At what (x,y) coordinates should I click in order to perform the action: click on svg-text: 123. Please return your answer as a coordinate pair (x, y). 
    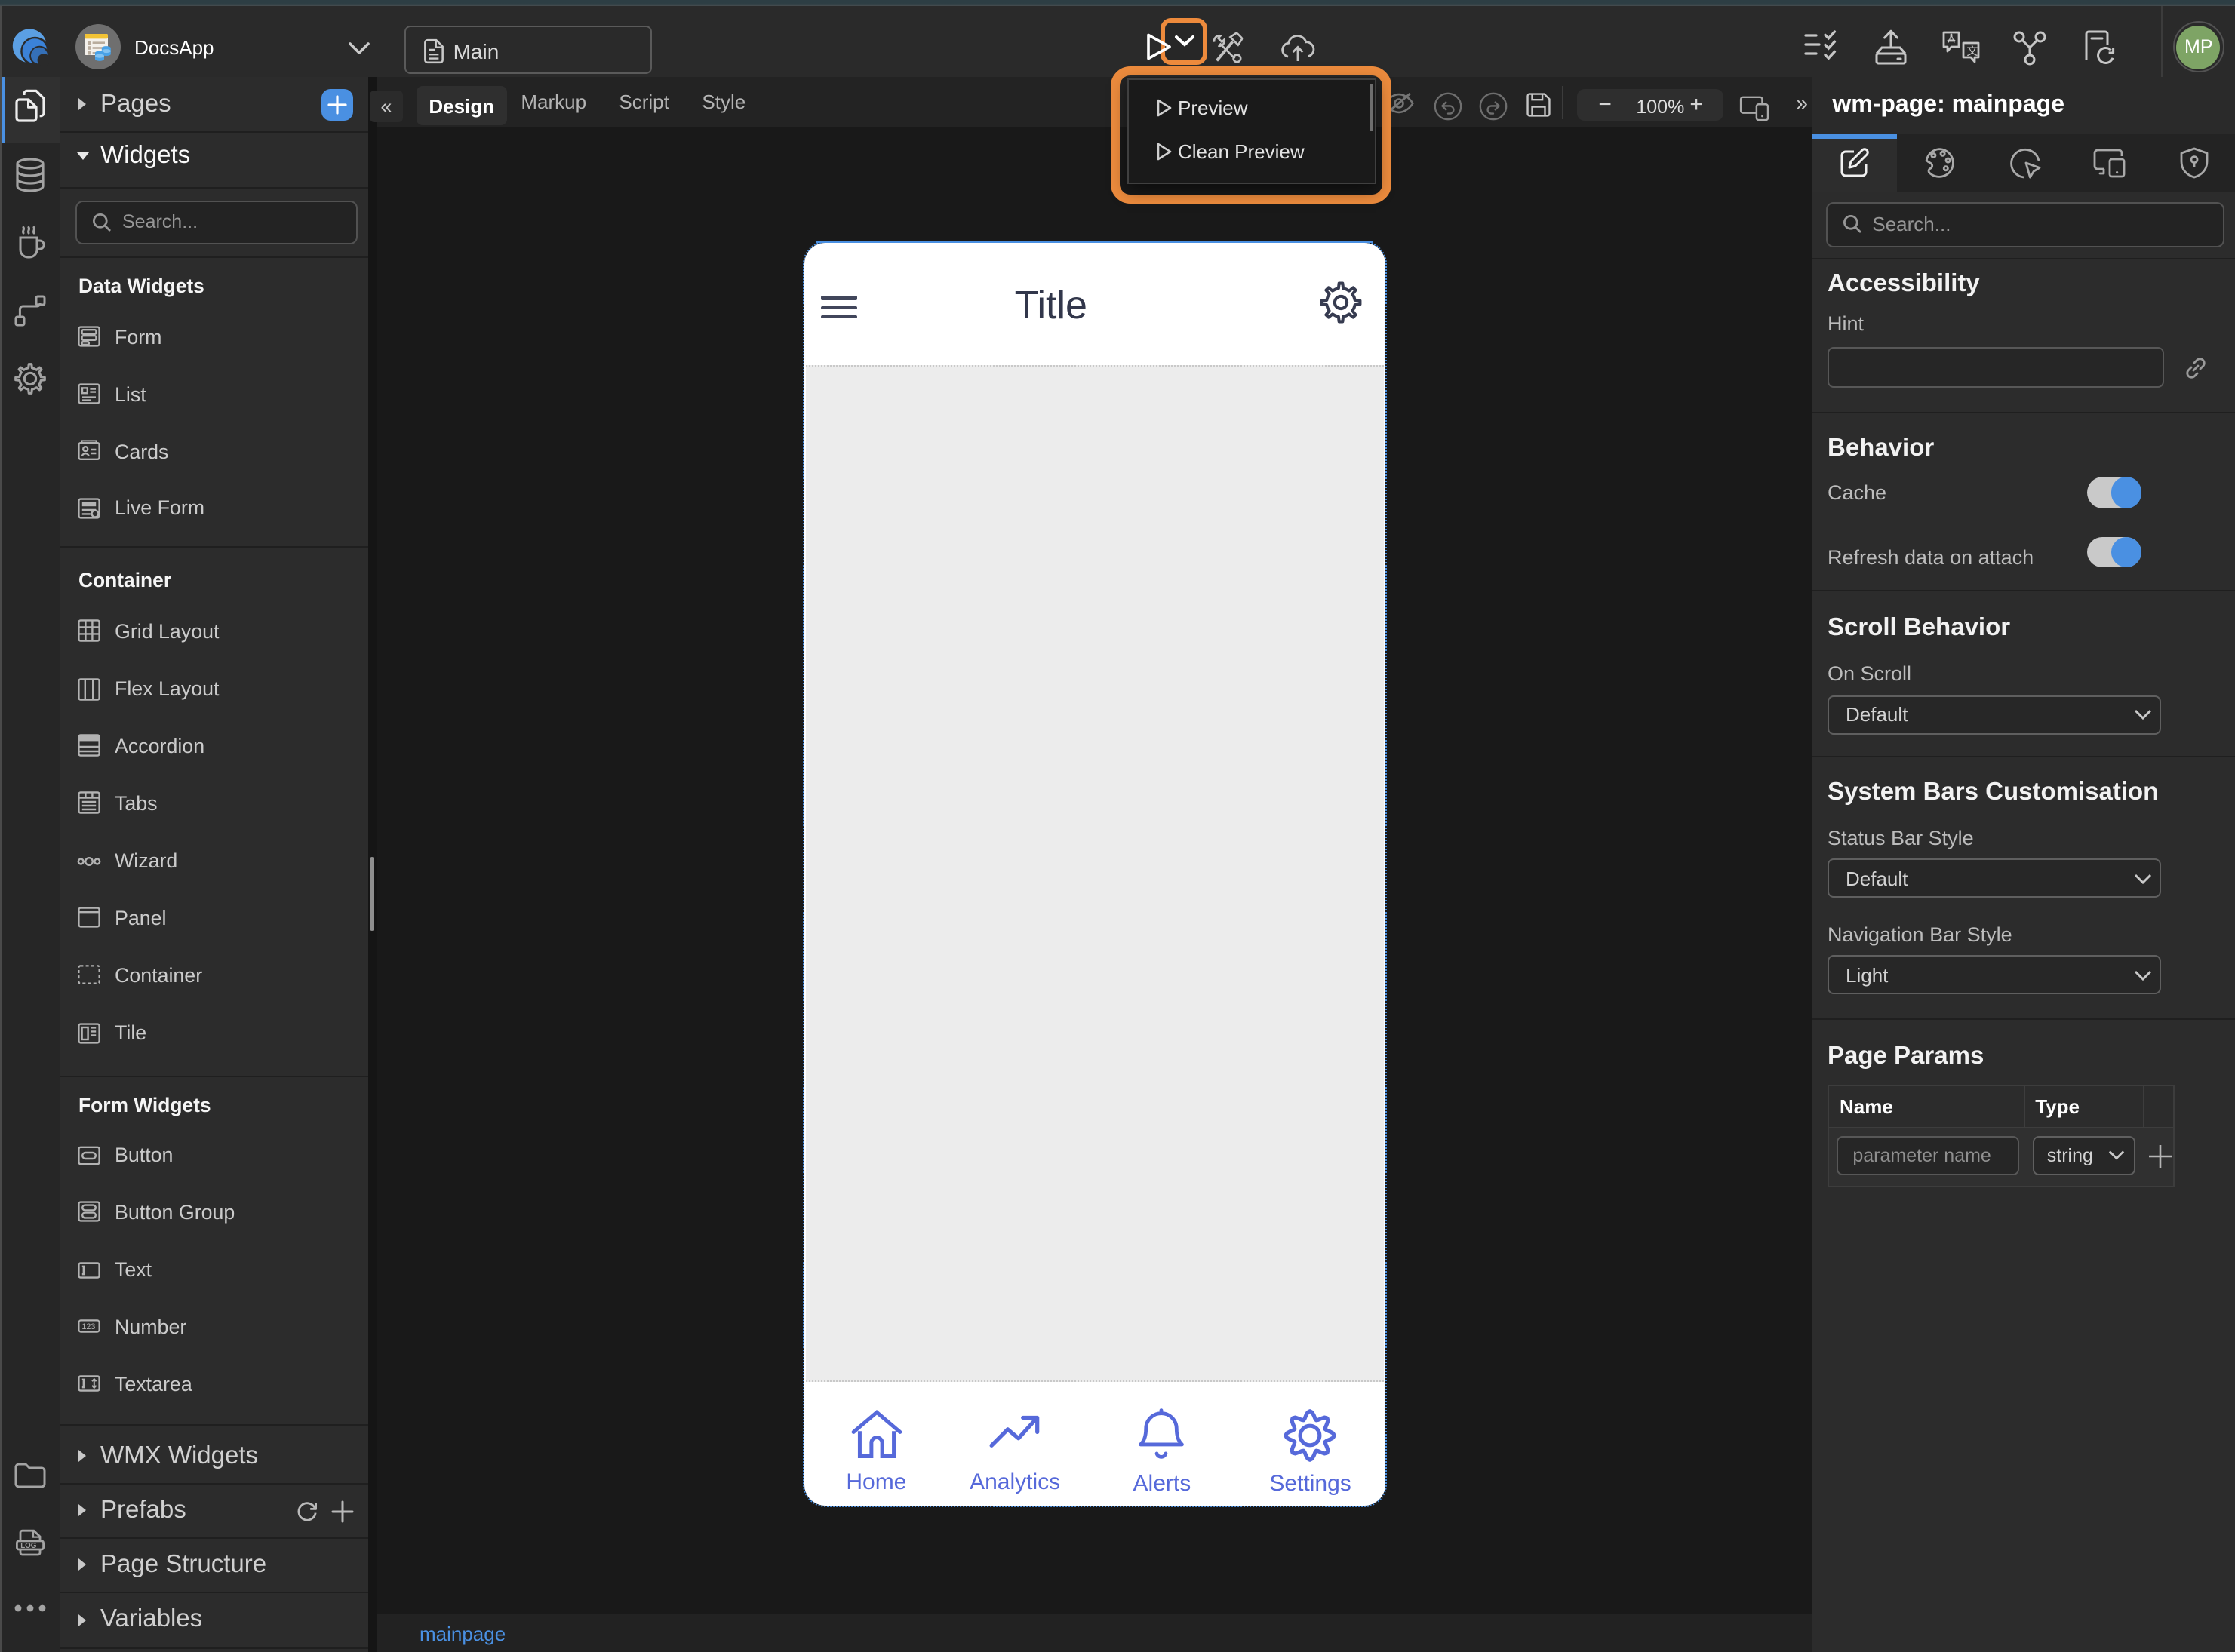
    Looking at the image, I should click on (88, 1327).